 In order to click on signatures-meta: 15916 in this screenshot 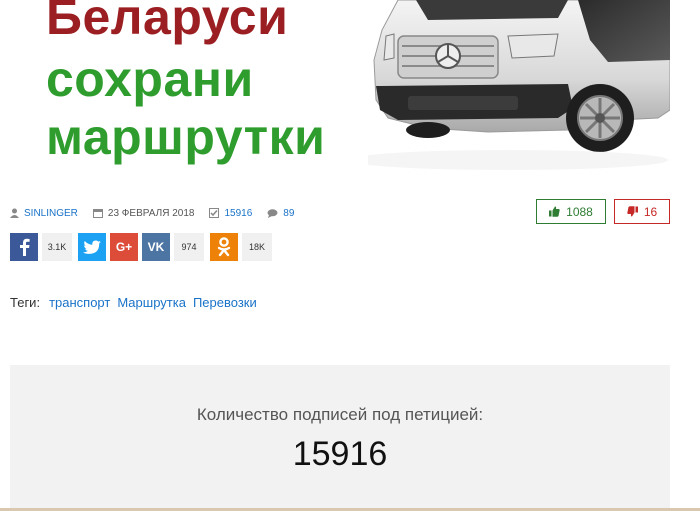, I will do `click(230, 213)`.